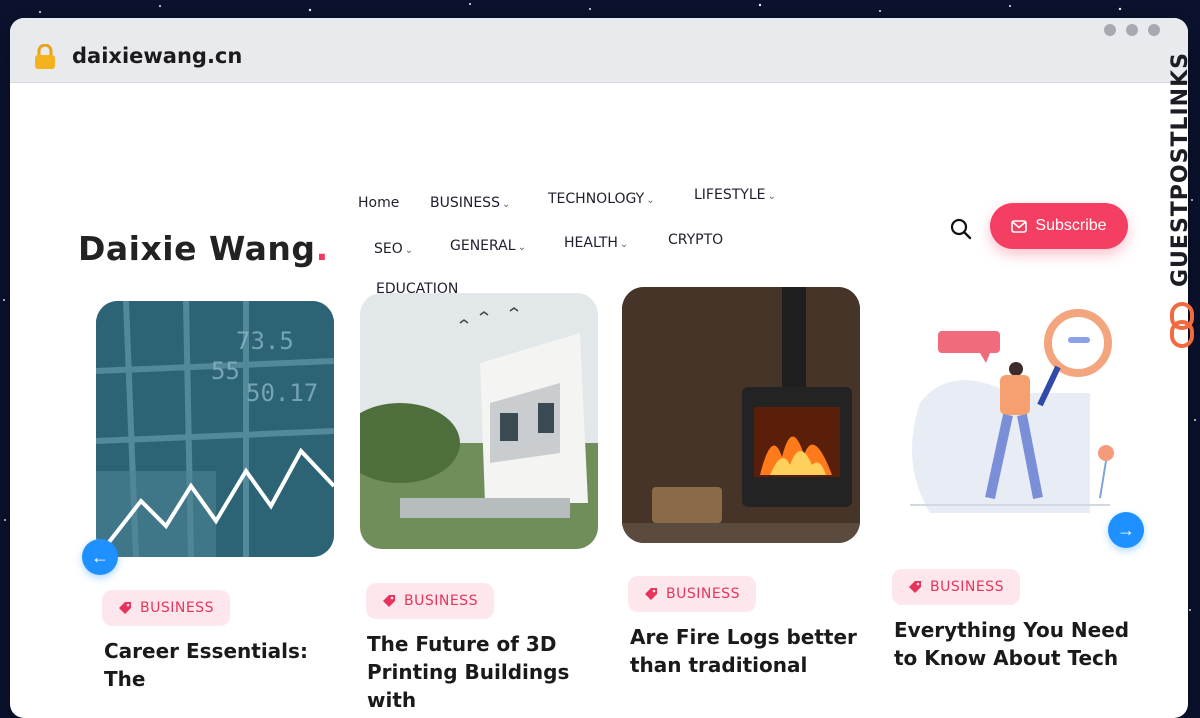 Image resolution: width=1200 pixels, height=718 pixels. Describe the element at coordinates (750, 651) in the screenshot. I see `card-title: Are Fire Logs better than traditional` at that location.